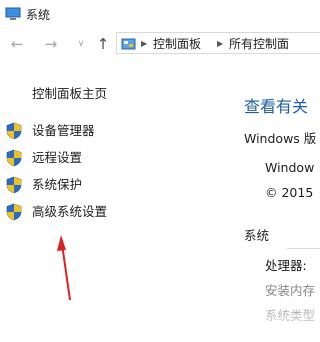 The height and width of the screenshot is (342, 320). What do you see at coordinates (257, 235) in the screenshot?
I see `system-section-label: 系统` at bounding box center [257, 235].